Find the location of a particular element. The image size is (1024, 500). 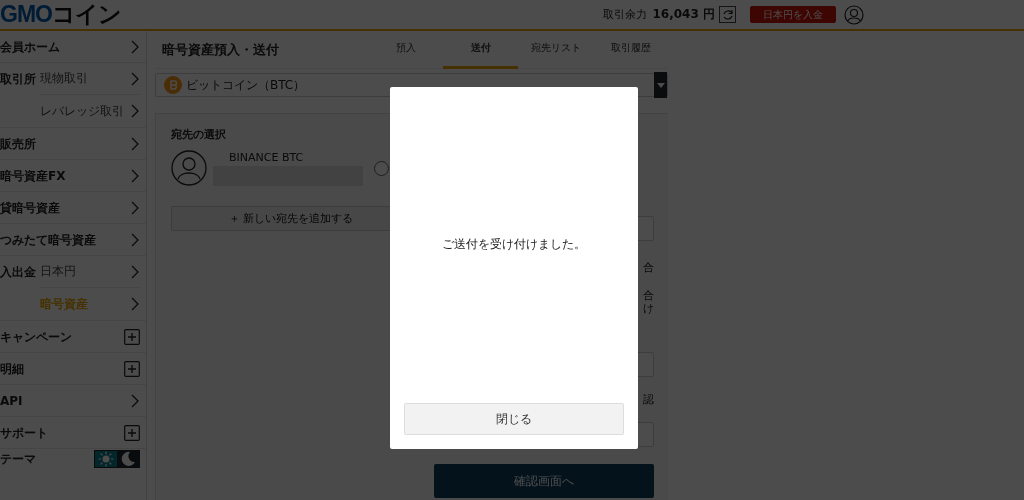

logo: GMOコイン is located at coordinates (60, 14).